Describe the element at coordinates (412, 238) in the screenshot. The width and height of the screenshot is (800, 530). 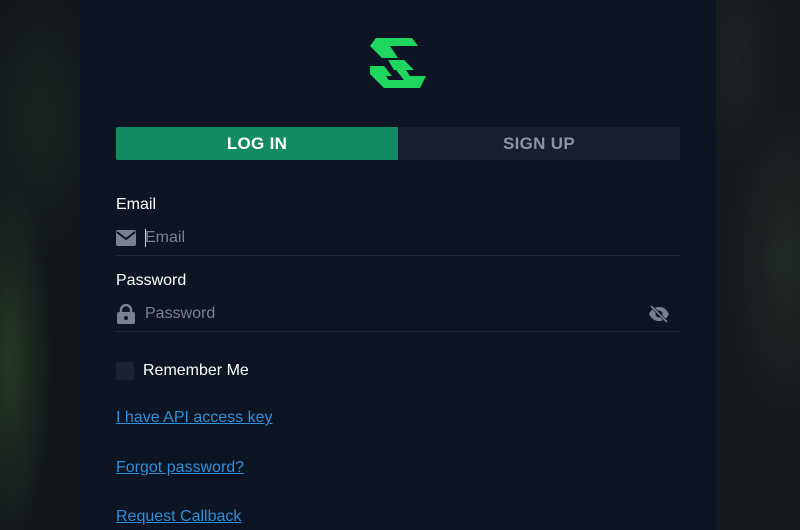
I see `email-input` at that location.